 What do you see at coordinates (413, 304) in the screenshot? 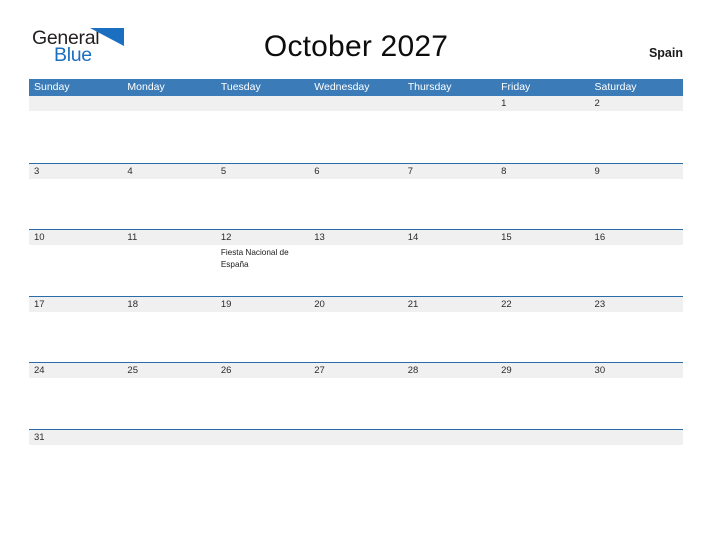
I see `date-number: 21` at bounding box center [413, 304].